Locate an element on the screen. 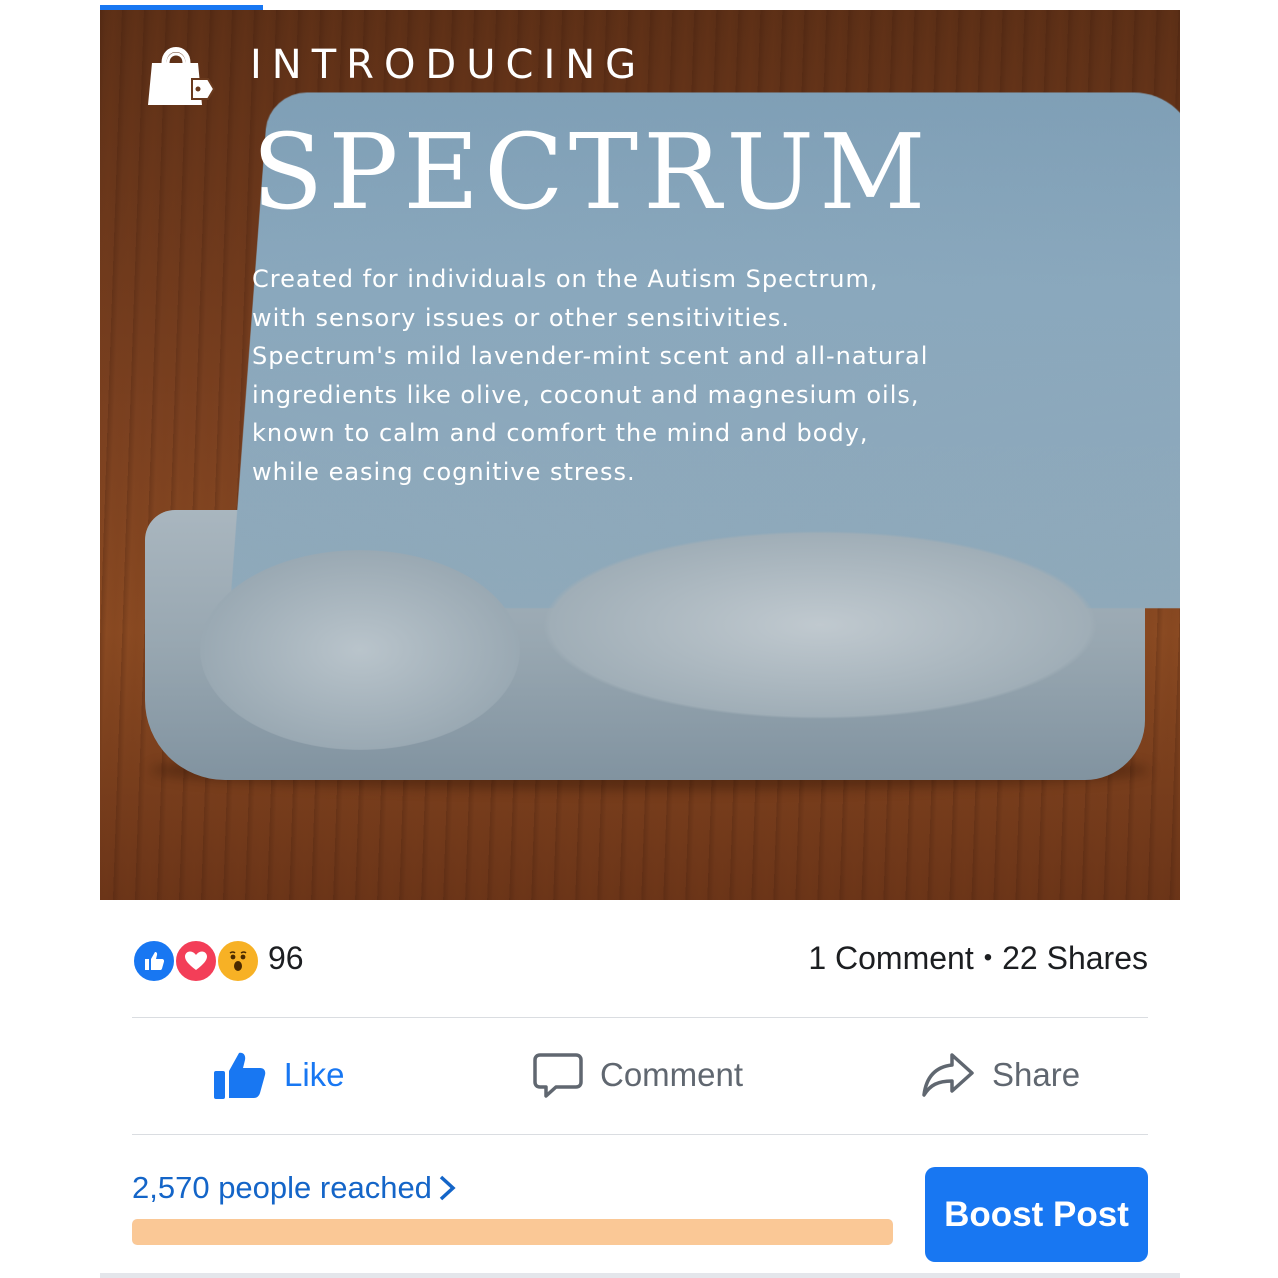 The width and height of the screenshot is (1278, 1278). comments-count: 1 Comment is located at coordinates (890, 958).